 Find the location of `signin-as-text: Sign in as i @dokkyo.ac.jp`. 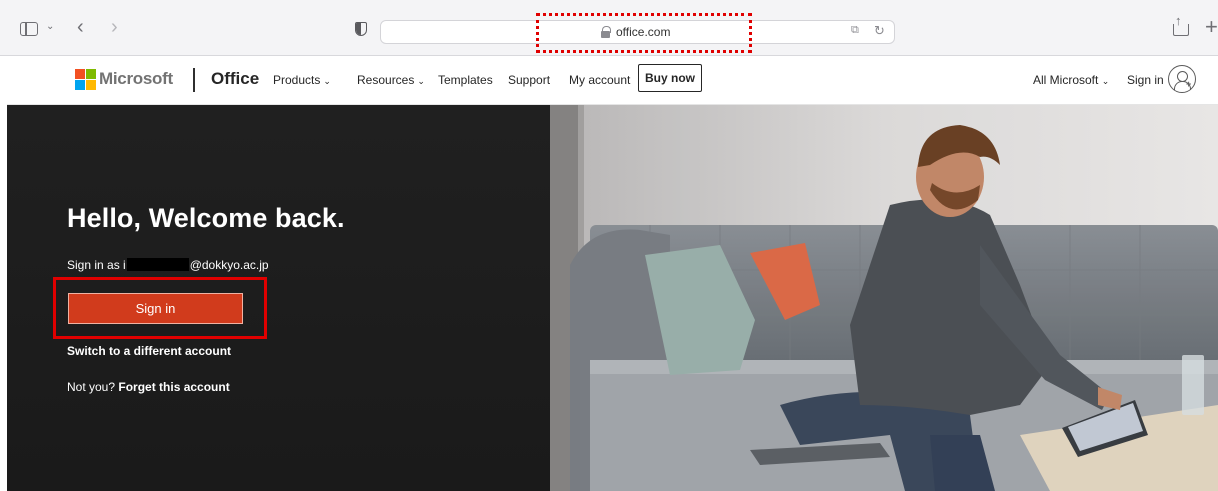

signin-as-text: Sign in as i @dokkyo.ac.jp is located at coordinates (168, 265).